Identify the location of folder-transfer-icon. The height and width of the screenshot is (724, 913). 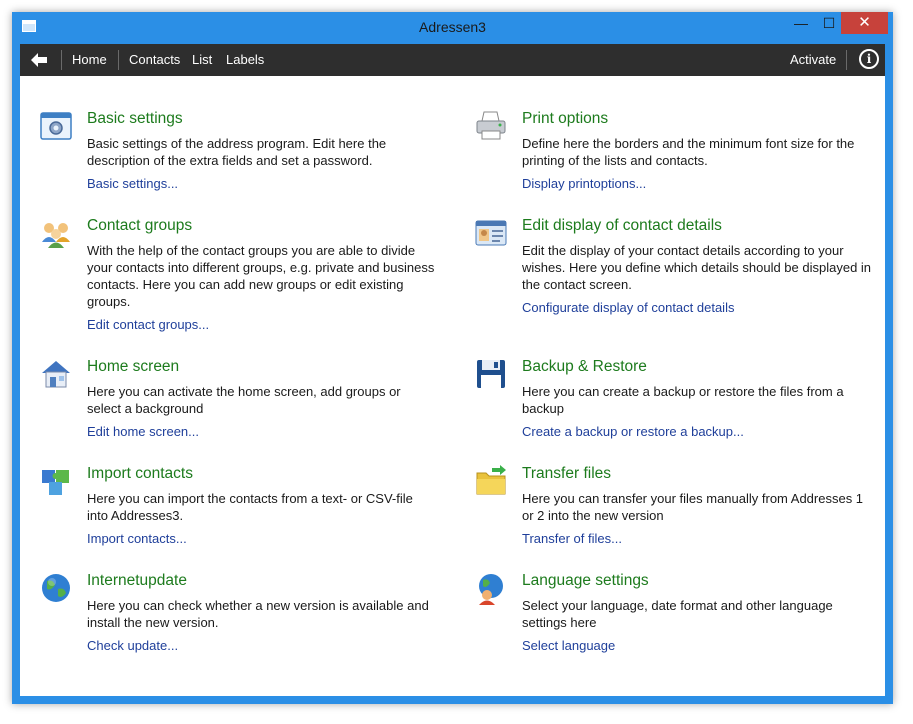
(491, 480).